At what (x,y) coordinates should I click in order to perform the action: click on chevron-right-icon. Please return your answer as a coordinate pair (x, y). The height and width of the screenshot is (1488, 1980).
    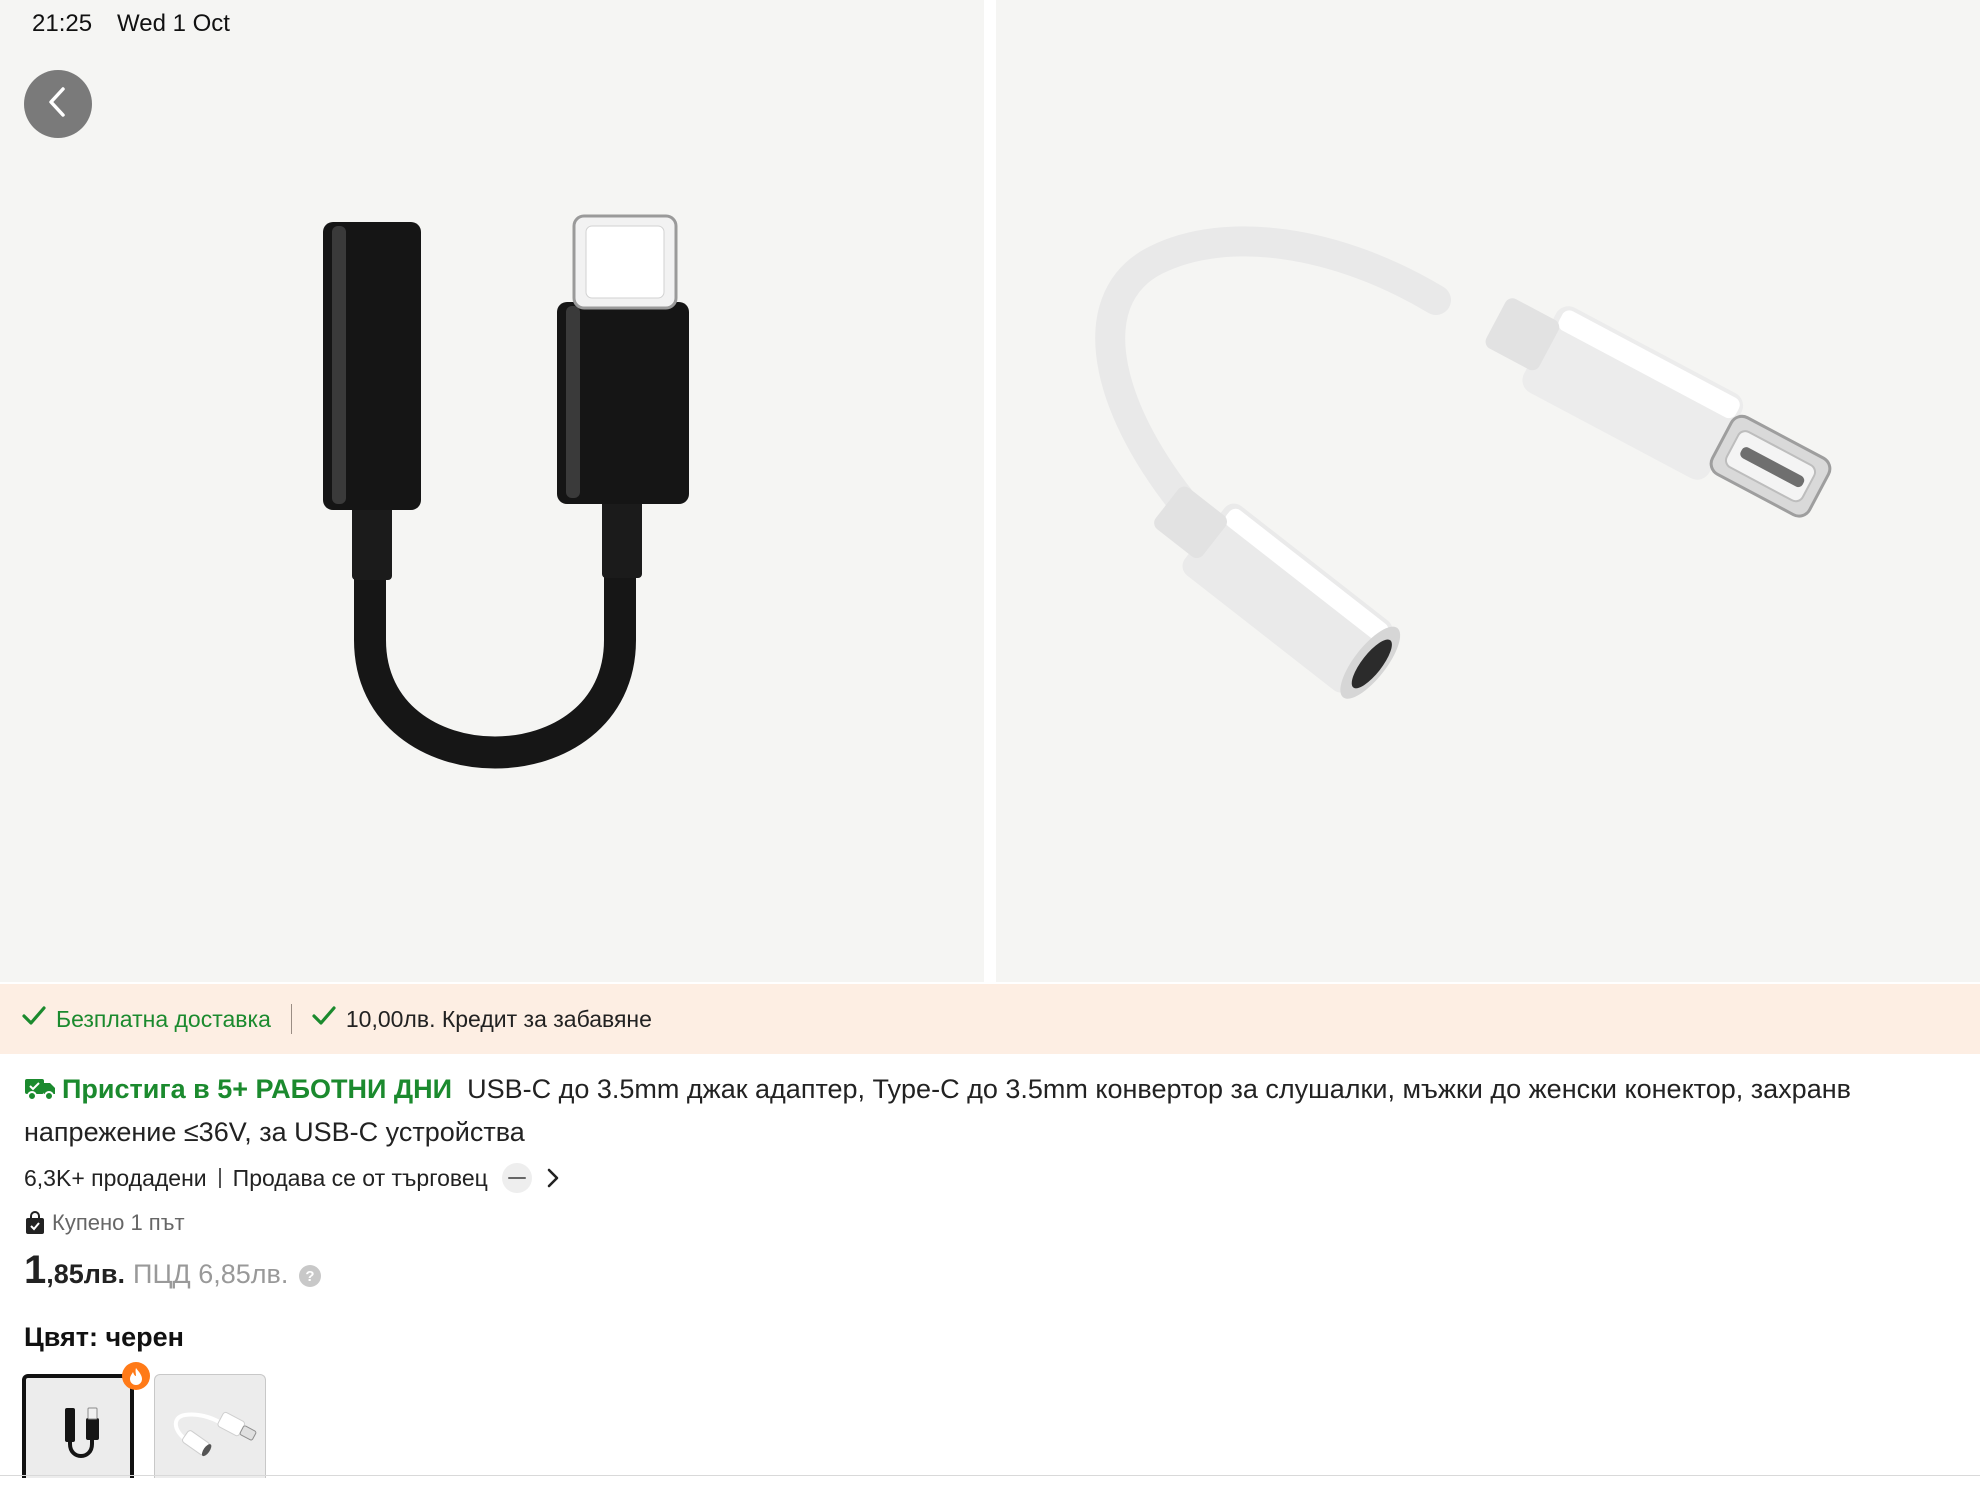
    Looking at the image, I should click on (553, 1178).